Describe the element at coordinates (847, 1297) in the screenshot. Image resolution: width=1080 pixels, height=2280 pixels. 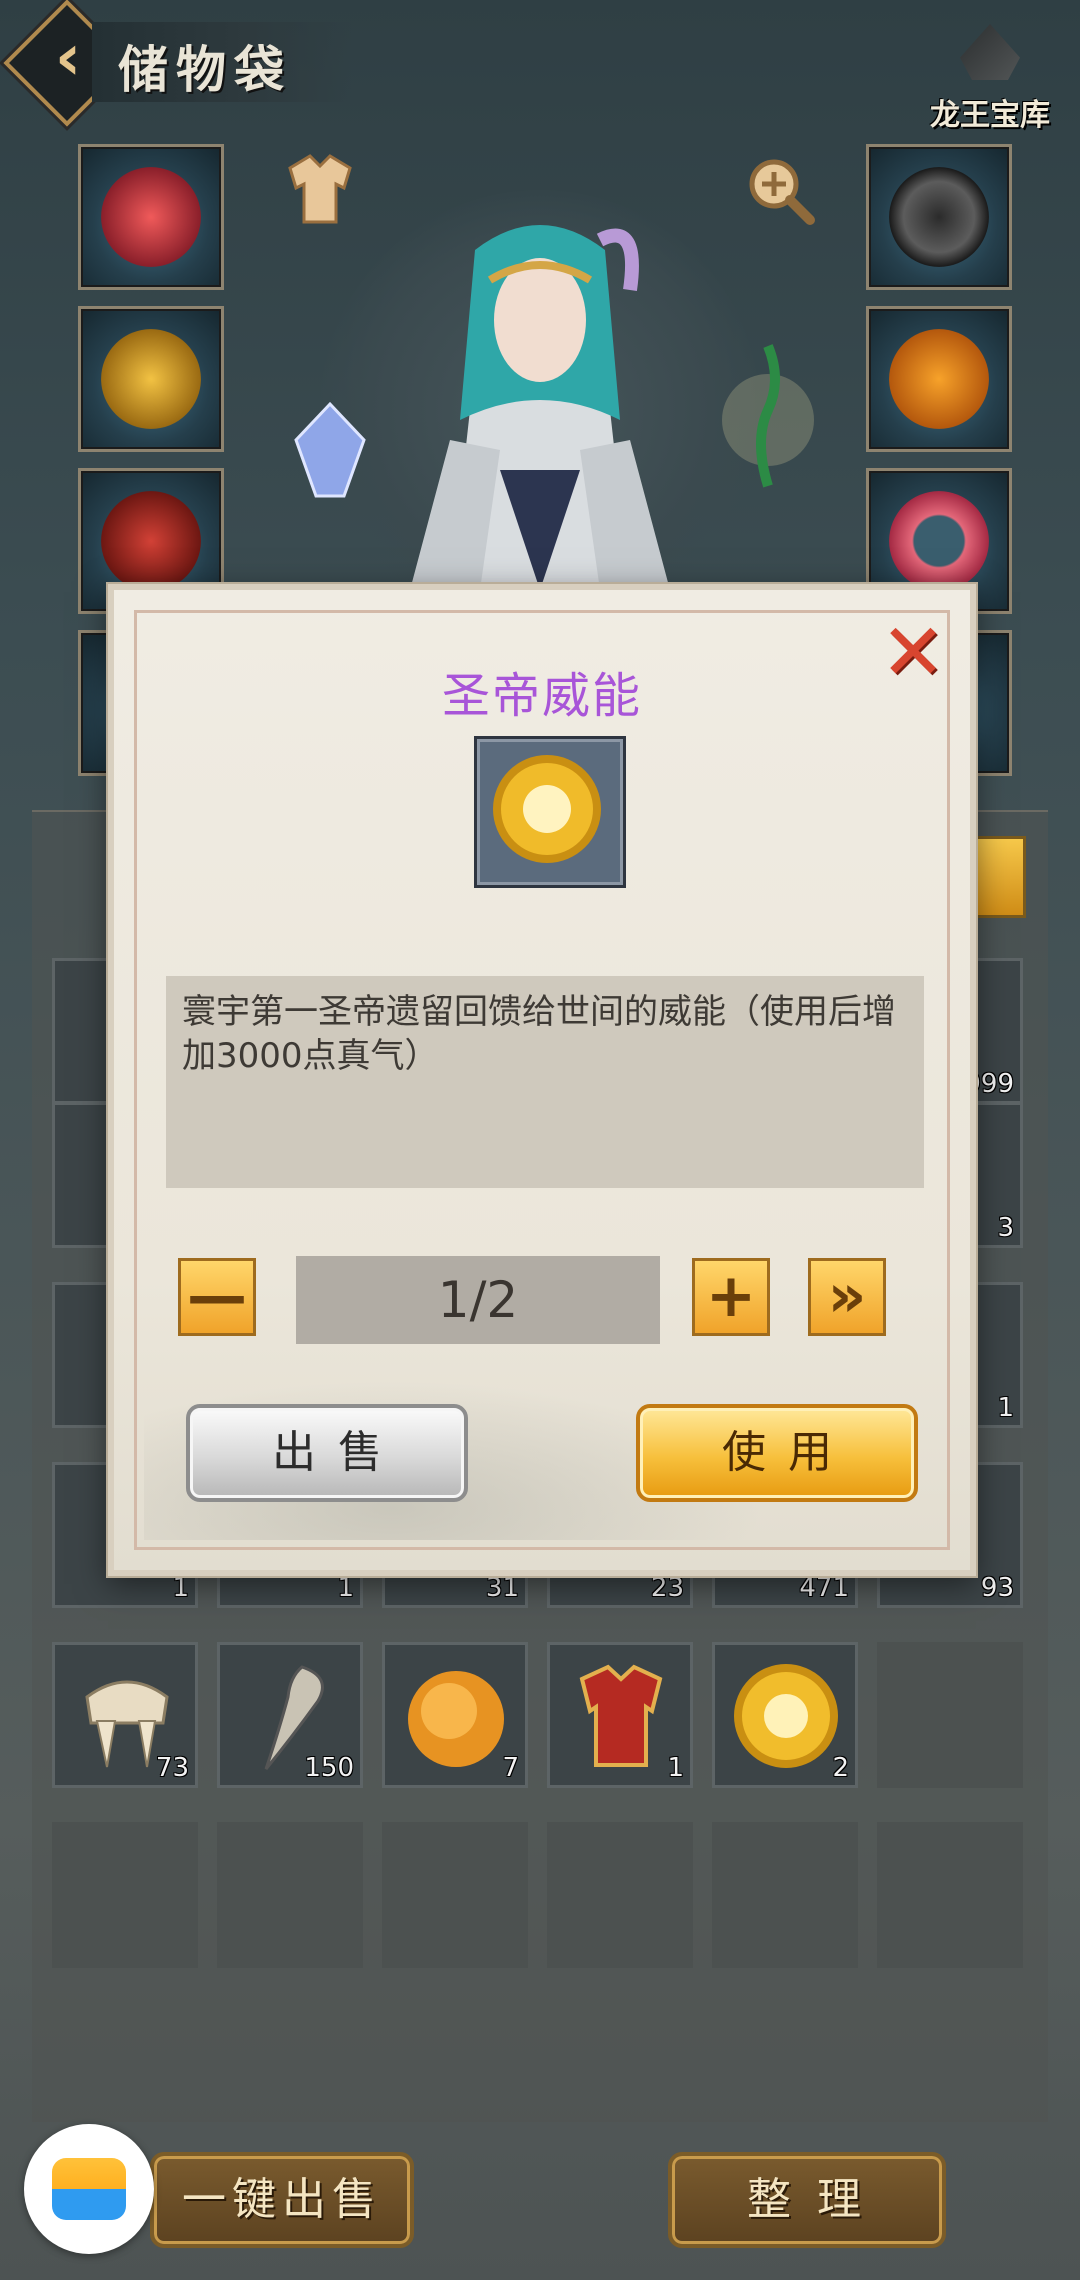
I see `max-quantity-button: »` at that location.